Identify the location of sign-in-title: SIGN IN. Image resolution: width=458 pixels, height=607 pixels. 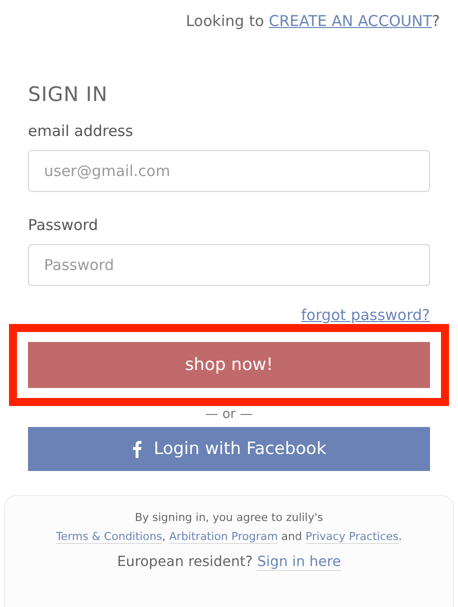
(68, 94).